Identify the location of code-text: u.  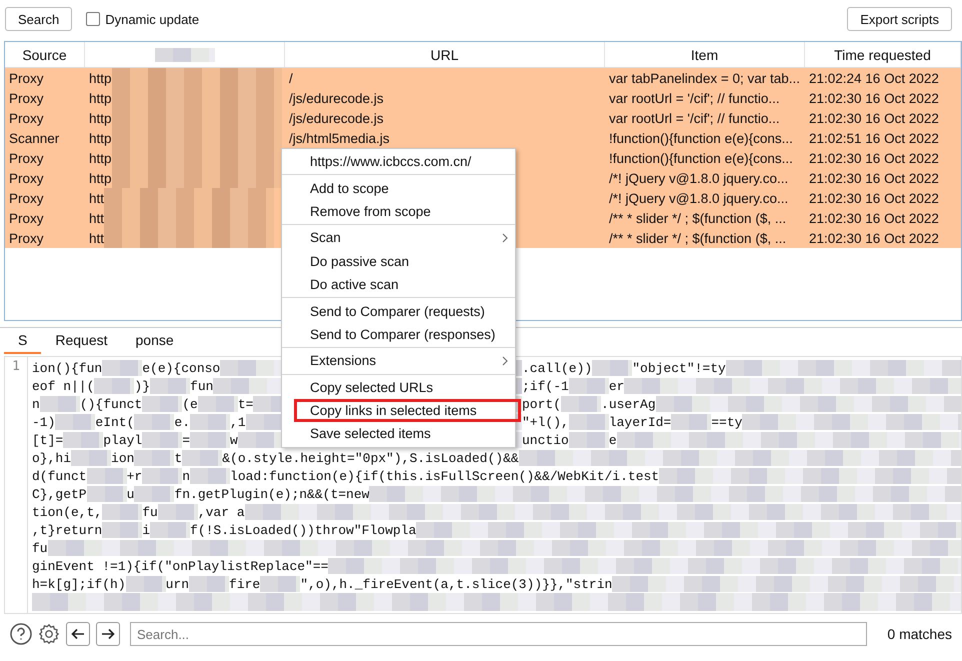
(130, 494).